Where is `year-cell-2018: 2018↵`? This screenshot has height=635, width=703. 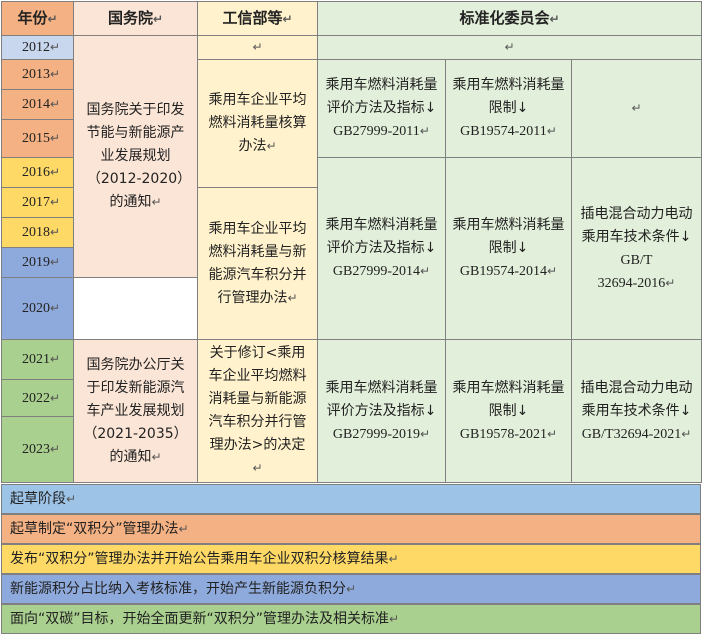 year-cell-2018: 2018↵ is located at coordinates (37, 232).